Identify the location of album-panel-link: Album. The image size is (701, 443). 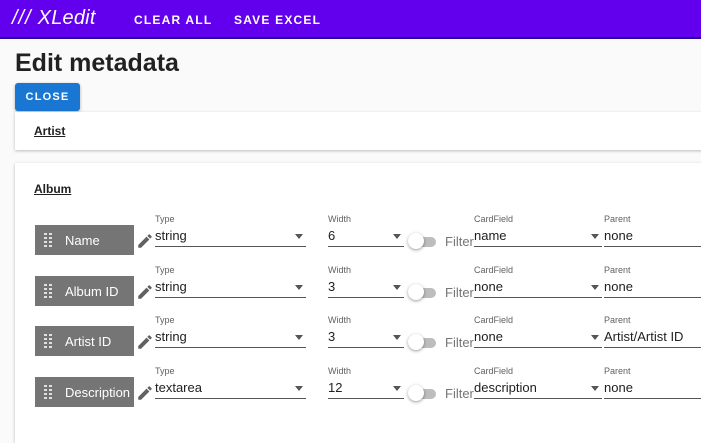
(52, 189).